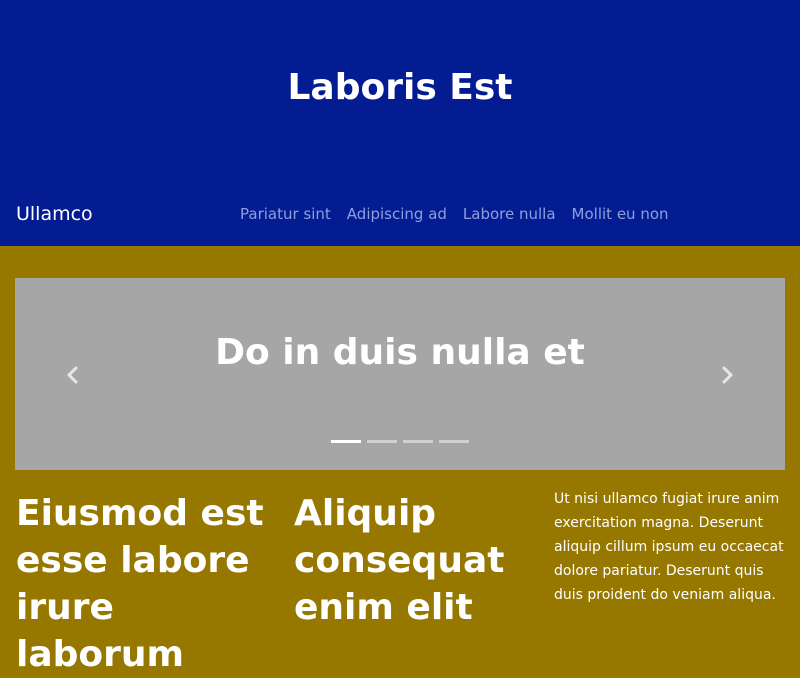  What do you see at coordinates (397, 214) in the screenshot?
I see `nav-link-adipiscing-ad: Adipiscing ad` at bounding box center [397, 214].